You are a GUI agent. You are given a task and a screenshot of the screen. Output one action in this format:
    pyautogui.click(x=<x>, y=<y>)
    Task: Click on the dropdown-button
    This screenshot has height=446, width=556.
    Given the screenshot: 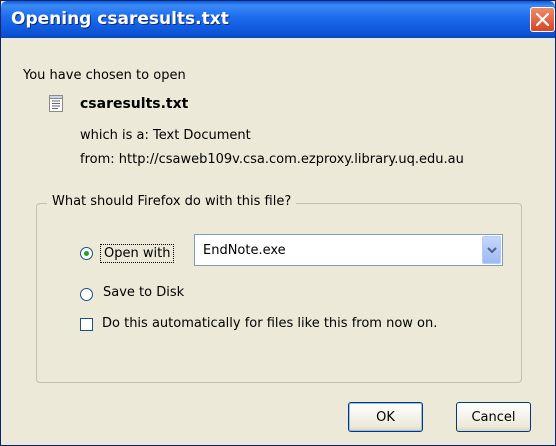 What is the action you would take?
    pyautogui.click(x=491, y=250)
    